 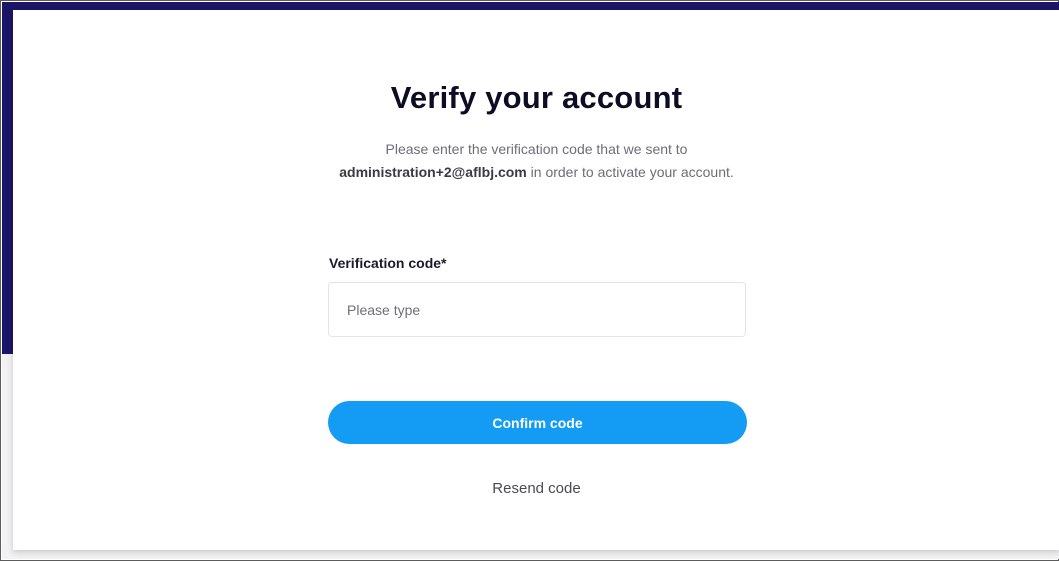 I want to click on resend-code-row: Resend code, so click(x=536, y=488).